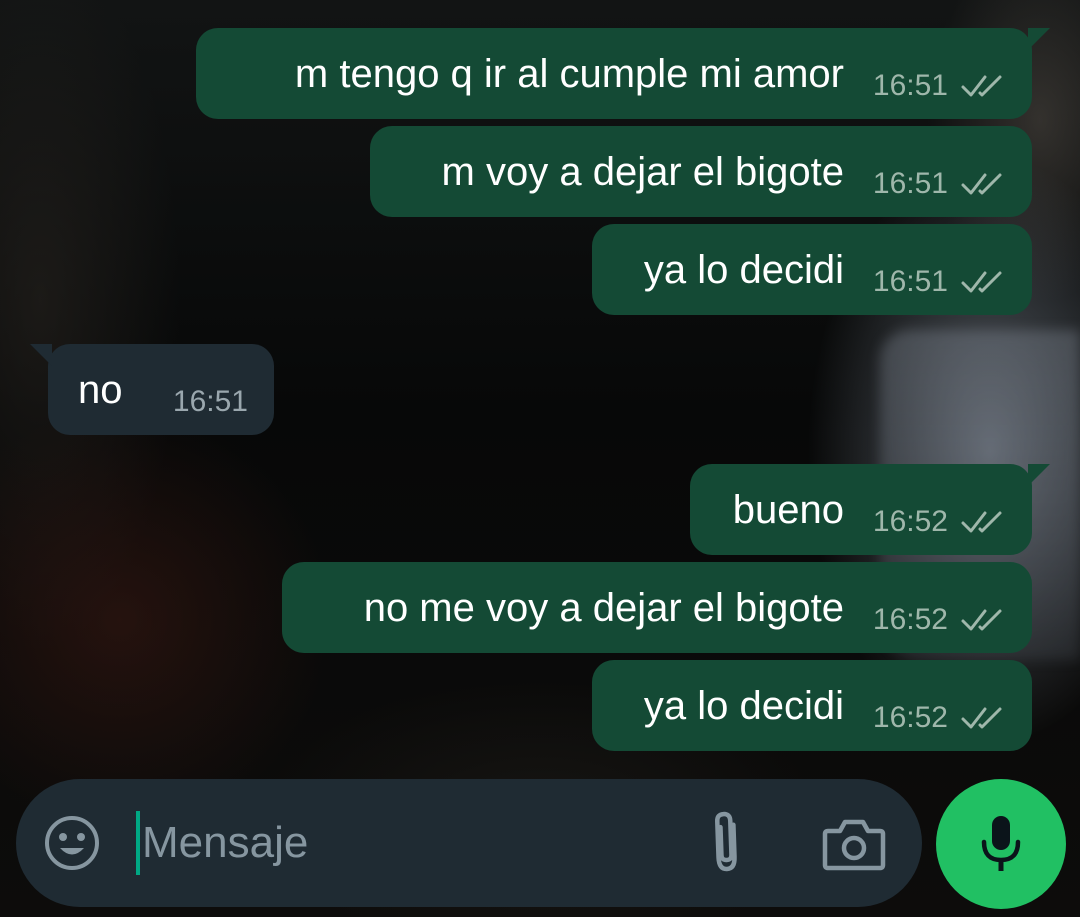  What do you see at coordinates (152, 389) in the screenshot?
I see `incoming-message: no 16:51` at bounding box center [152, 389].